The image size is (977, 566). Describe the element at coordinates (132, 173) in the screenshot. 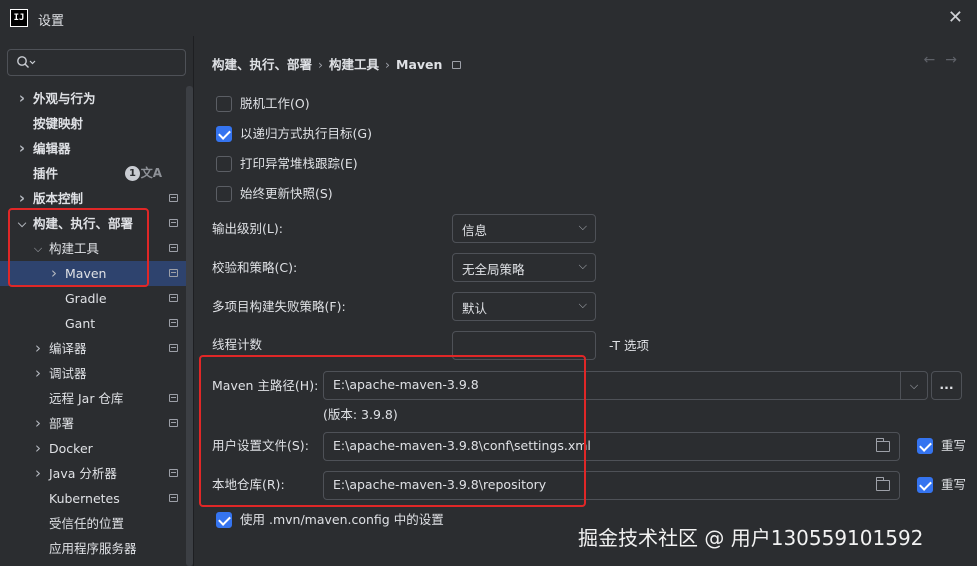

I see `updates-badge: 1` at that location.